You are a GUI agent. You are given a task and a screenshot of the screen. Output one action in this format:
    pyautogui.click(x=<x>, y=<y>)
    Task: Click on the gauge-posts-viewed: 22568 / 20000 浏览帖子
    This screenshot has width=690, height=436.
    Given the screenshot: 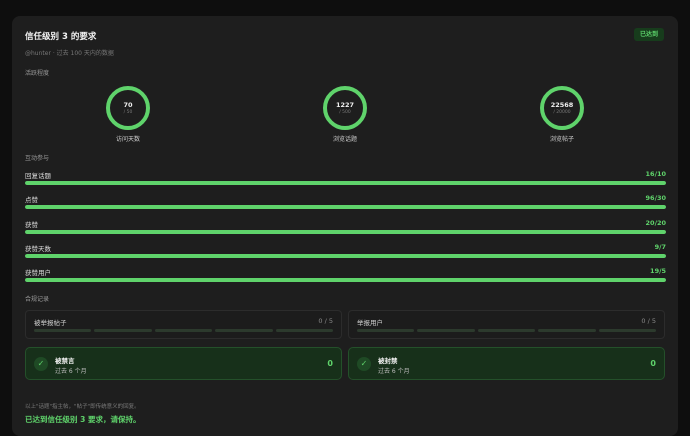 What is the action you would take?
    pyautogui.click(x=562, y=114)
    